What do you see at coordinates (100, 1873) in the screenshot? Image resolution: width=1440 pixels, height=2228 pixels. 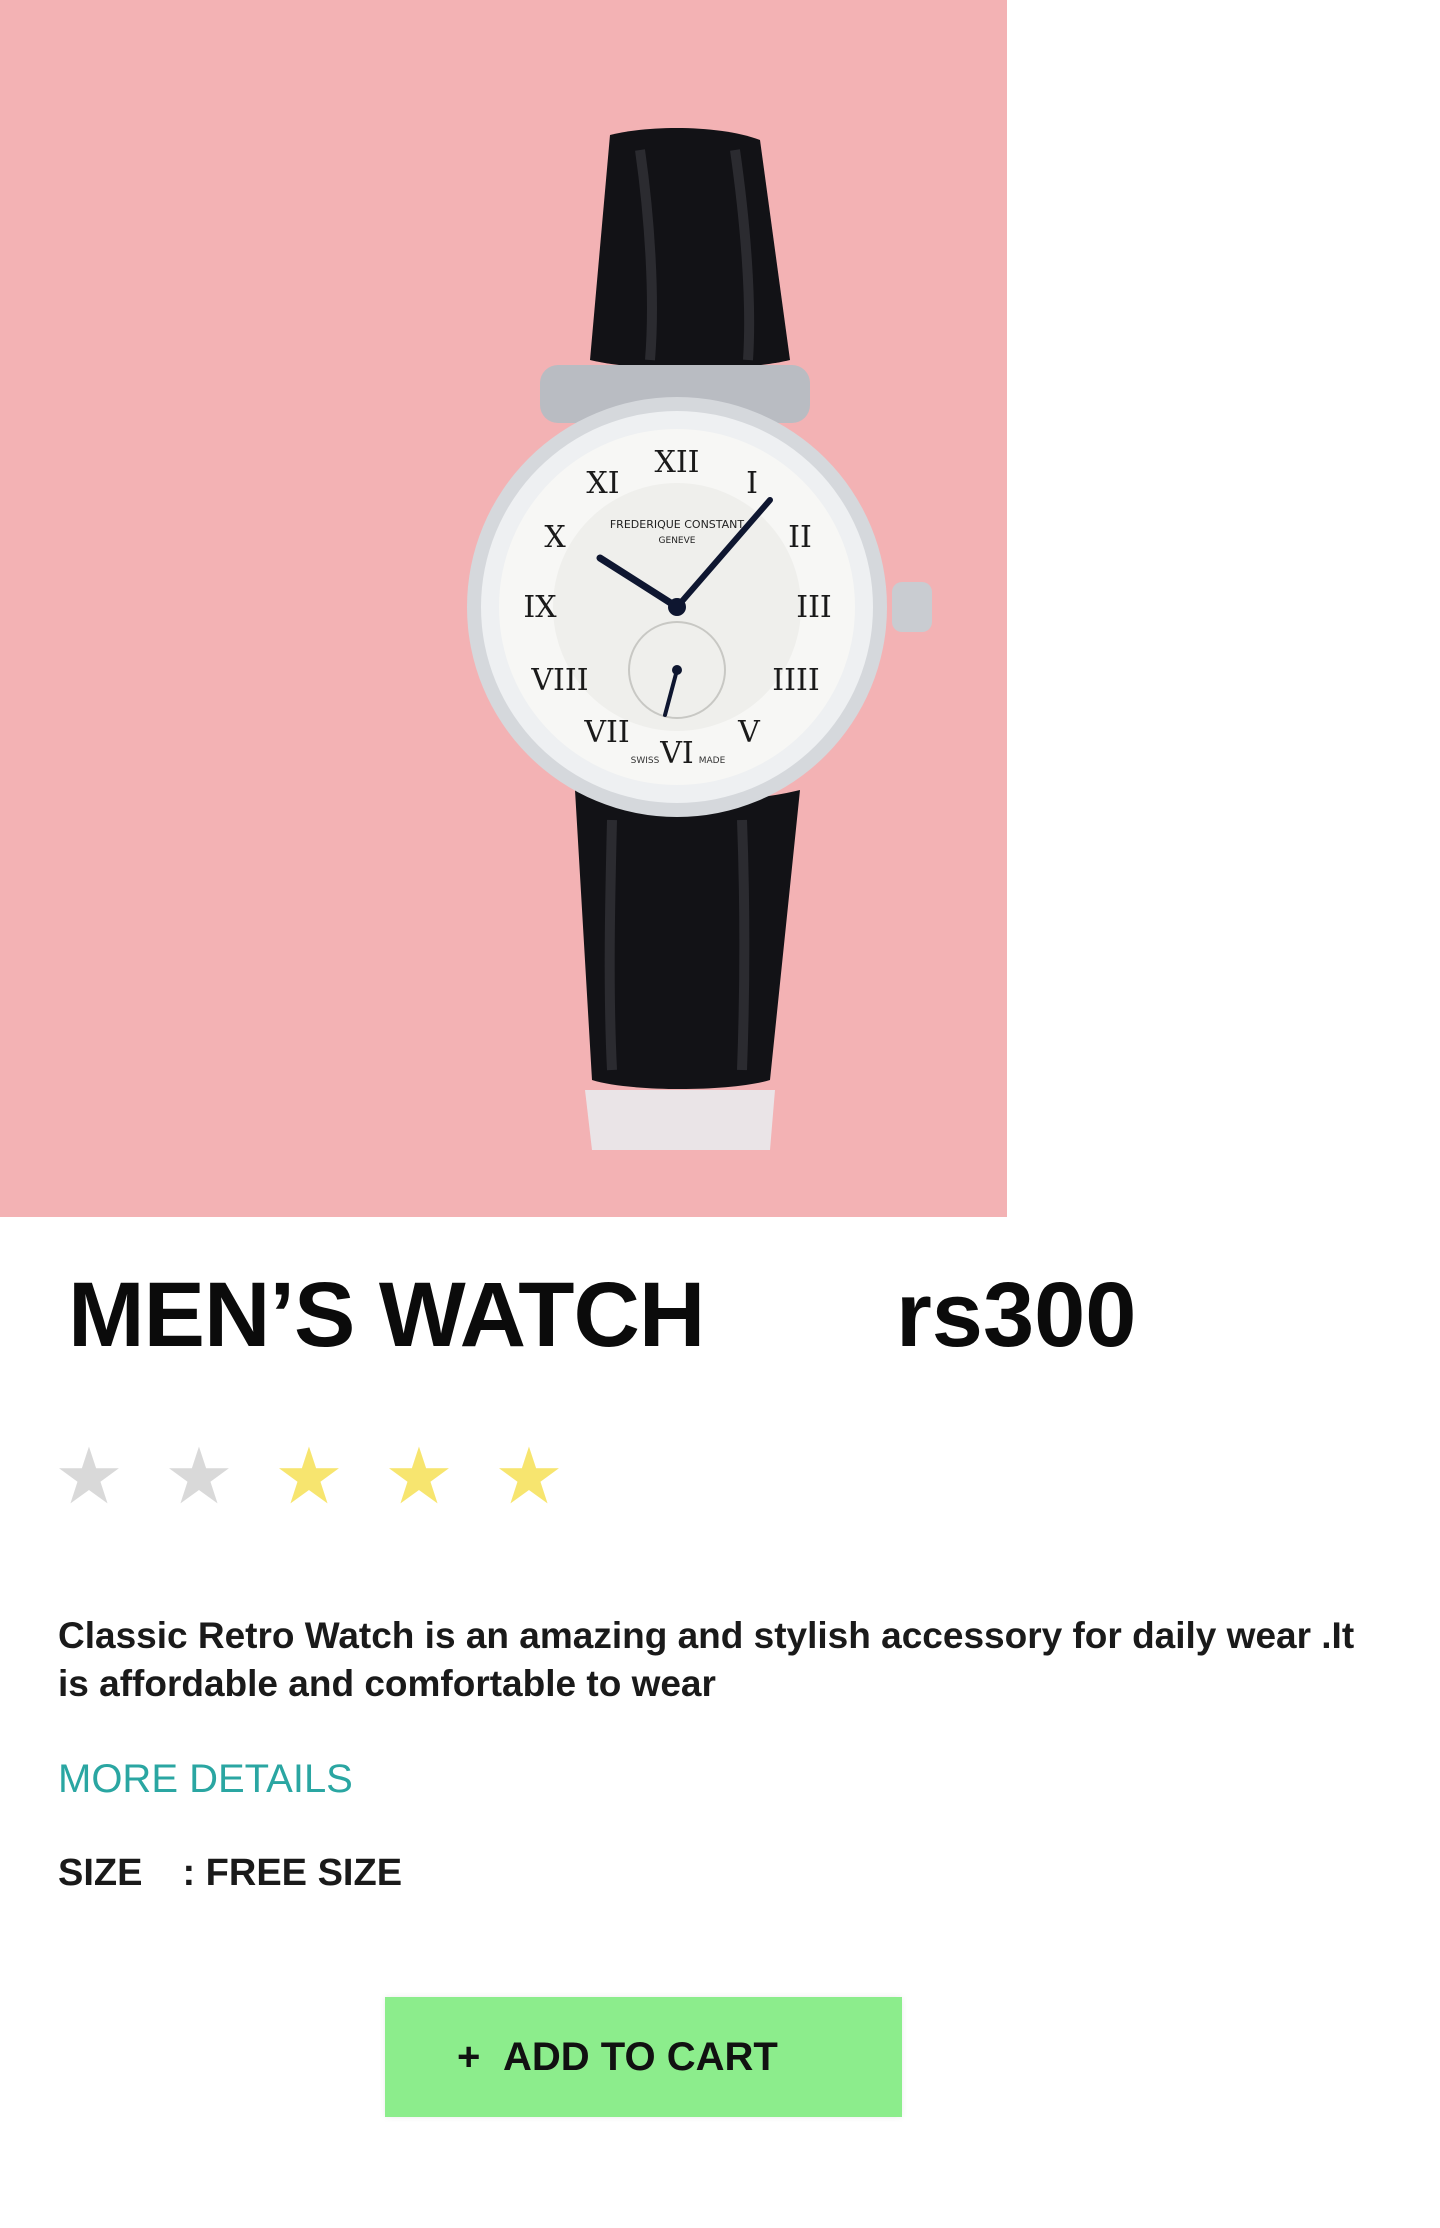 I see `size-label: SIZE` at bounding box center [100, 1873].